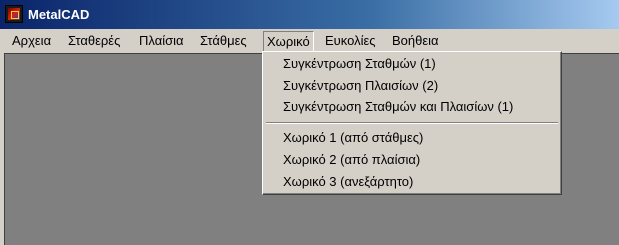 This screenshot has height=245, width=619. Describe the element at coordinates (350, 41) in the screenshot. I see `menu-eukolies: Ευκολίες` at that location.